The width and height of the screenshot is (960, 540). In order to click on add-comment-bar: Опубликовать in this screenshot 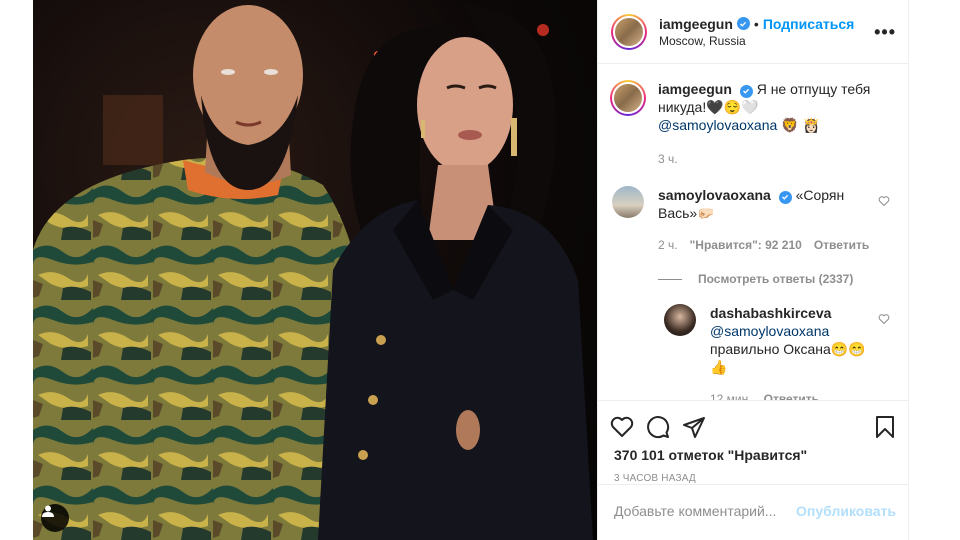, I will do `click(753, 510)`.